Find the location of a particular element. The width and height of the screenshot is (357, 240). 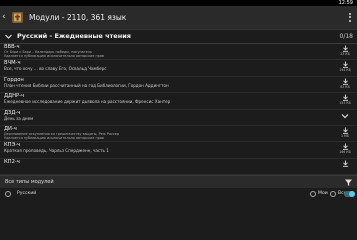

download-button: 23 КБ is located at coordinates (345, 50).